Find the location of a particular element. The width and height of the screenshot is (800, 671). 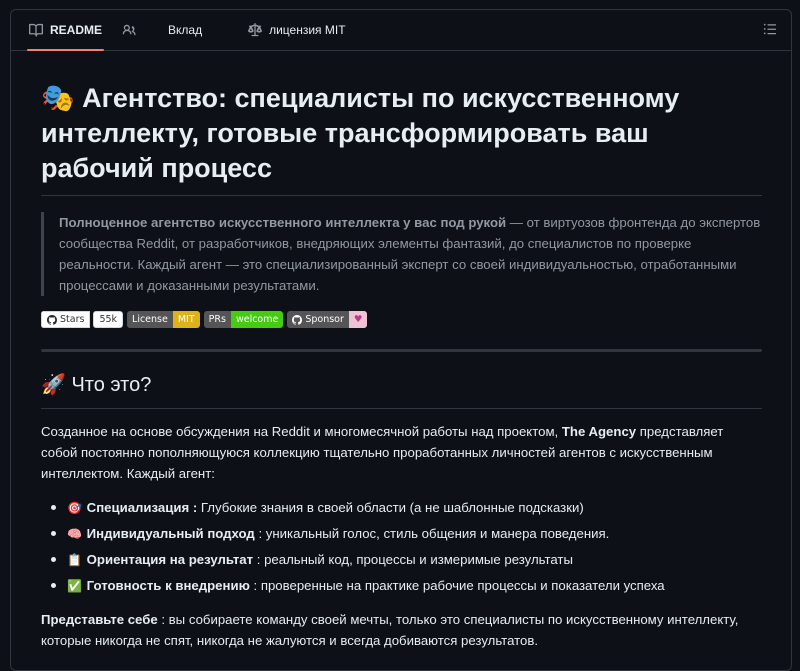

section-divider is located at coordinates (401, 350).